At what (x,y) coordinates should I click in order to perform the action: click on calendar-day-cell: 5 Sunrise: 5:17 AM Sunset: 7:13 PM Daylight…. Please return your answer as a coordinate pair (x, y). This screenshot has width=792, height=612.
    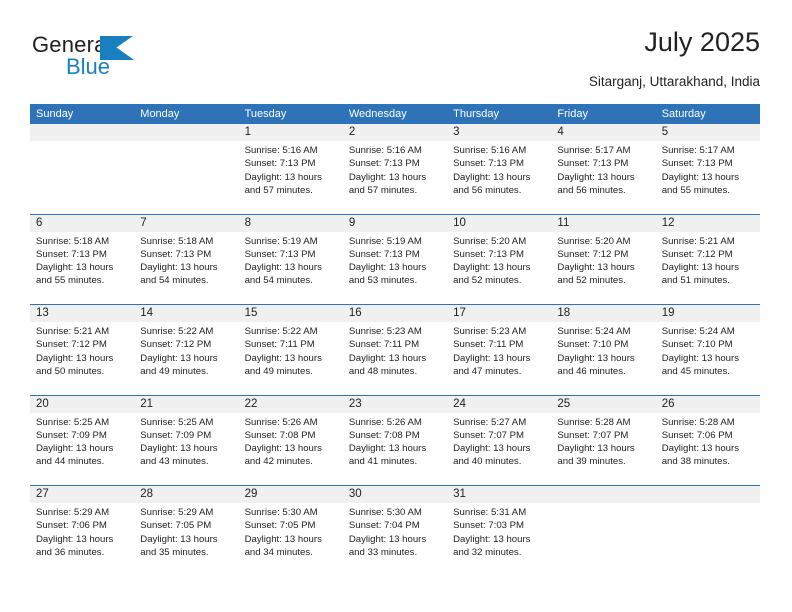
    Looking at the image, I should click on (707, 169).